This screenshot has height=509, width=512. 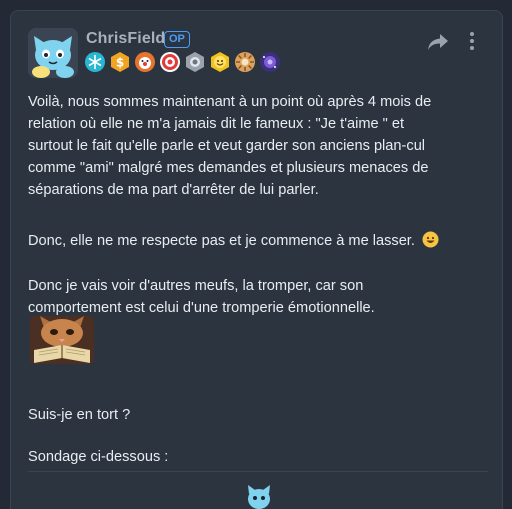 I want to click on sun-badge-icon, so click(x=245, y=62).